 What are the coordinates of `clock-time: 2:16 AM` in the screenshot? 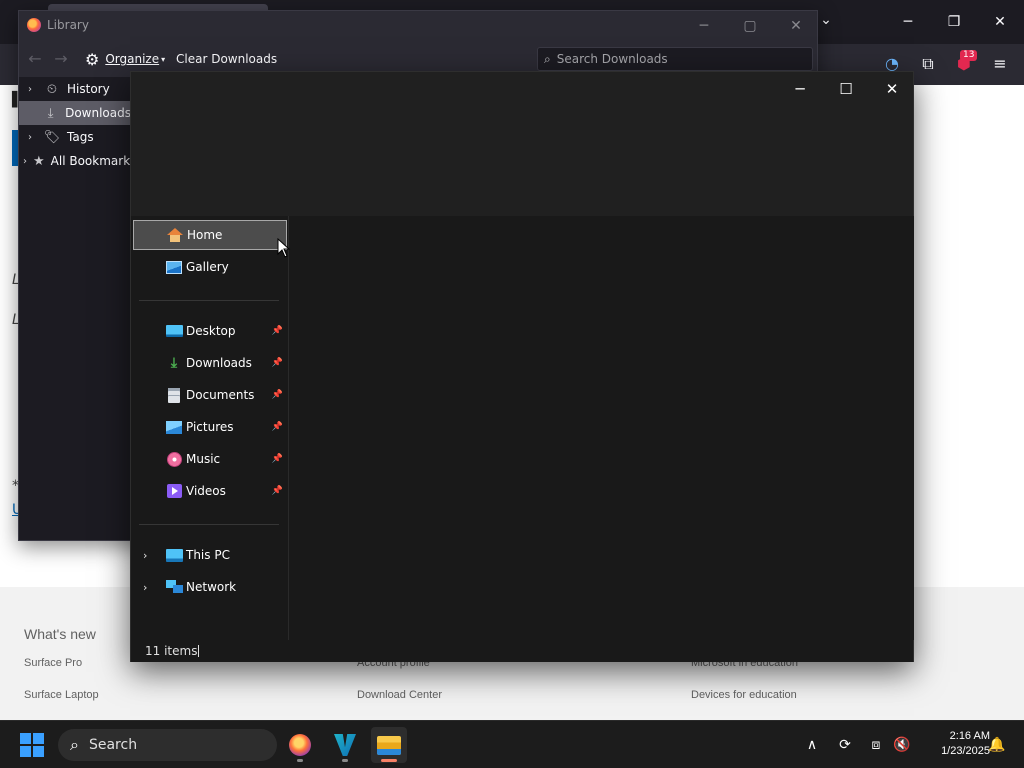 It's located at (969, 736).